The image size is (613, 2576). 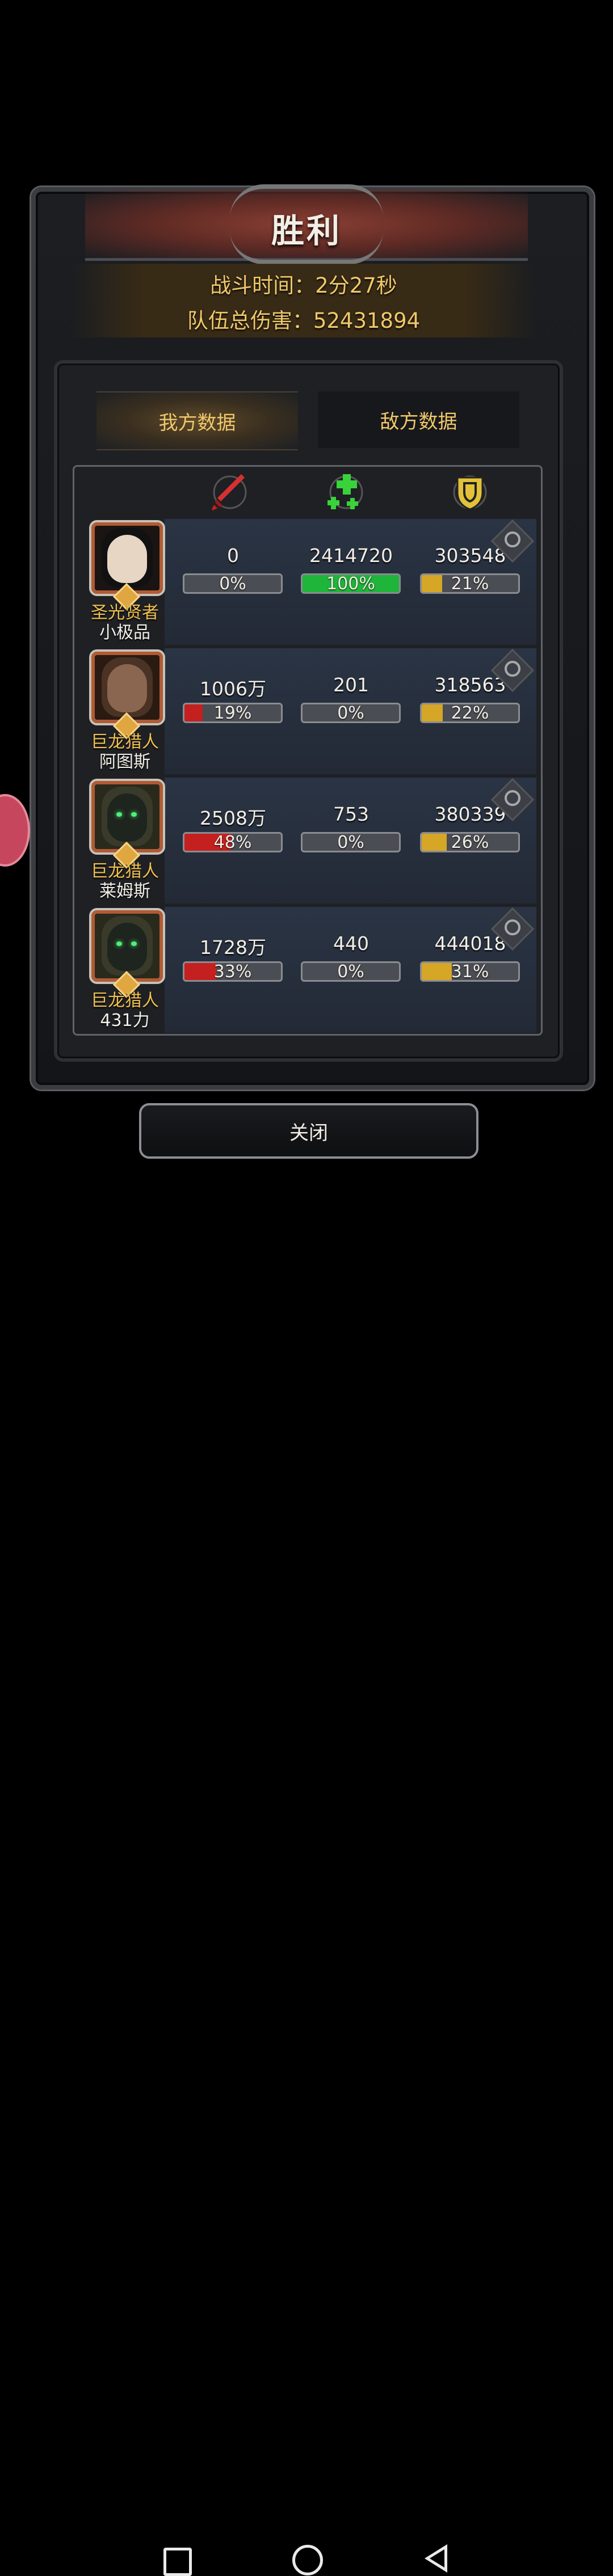 What do you see at coordinates (233, 818) in the screenshot?
I see `damage-value: 2508万` at bounding box center [233, 818].